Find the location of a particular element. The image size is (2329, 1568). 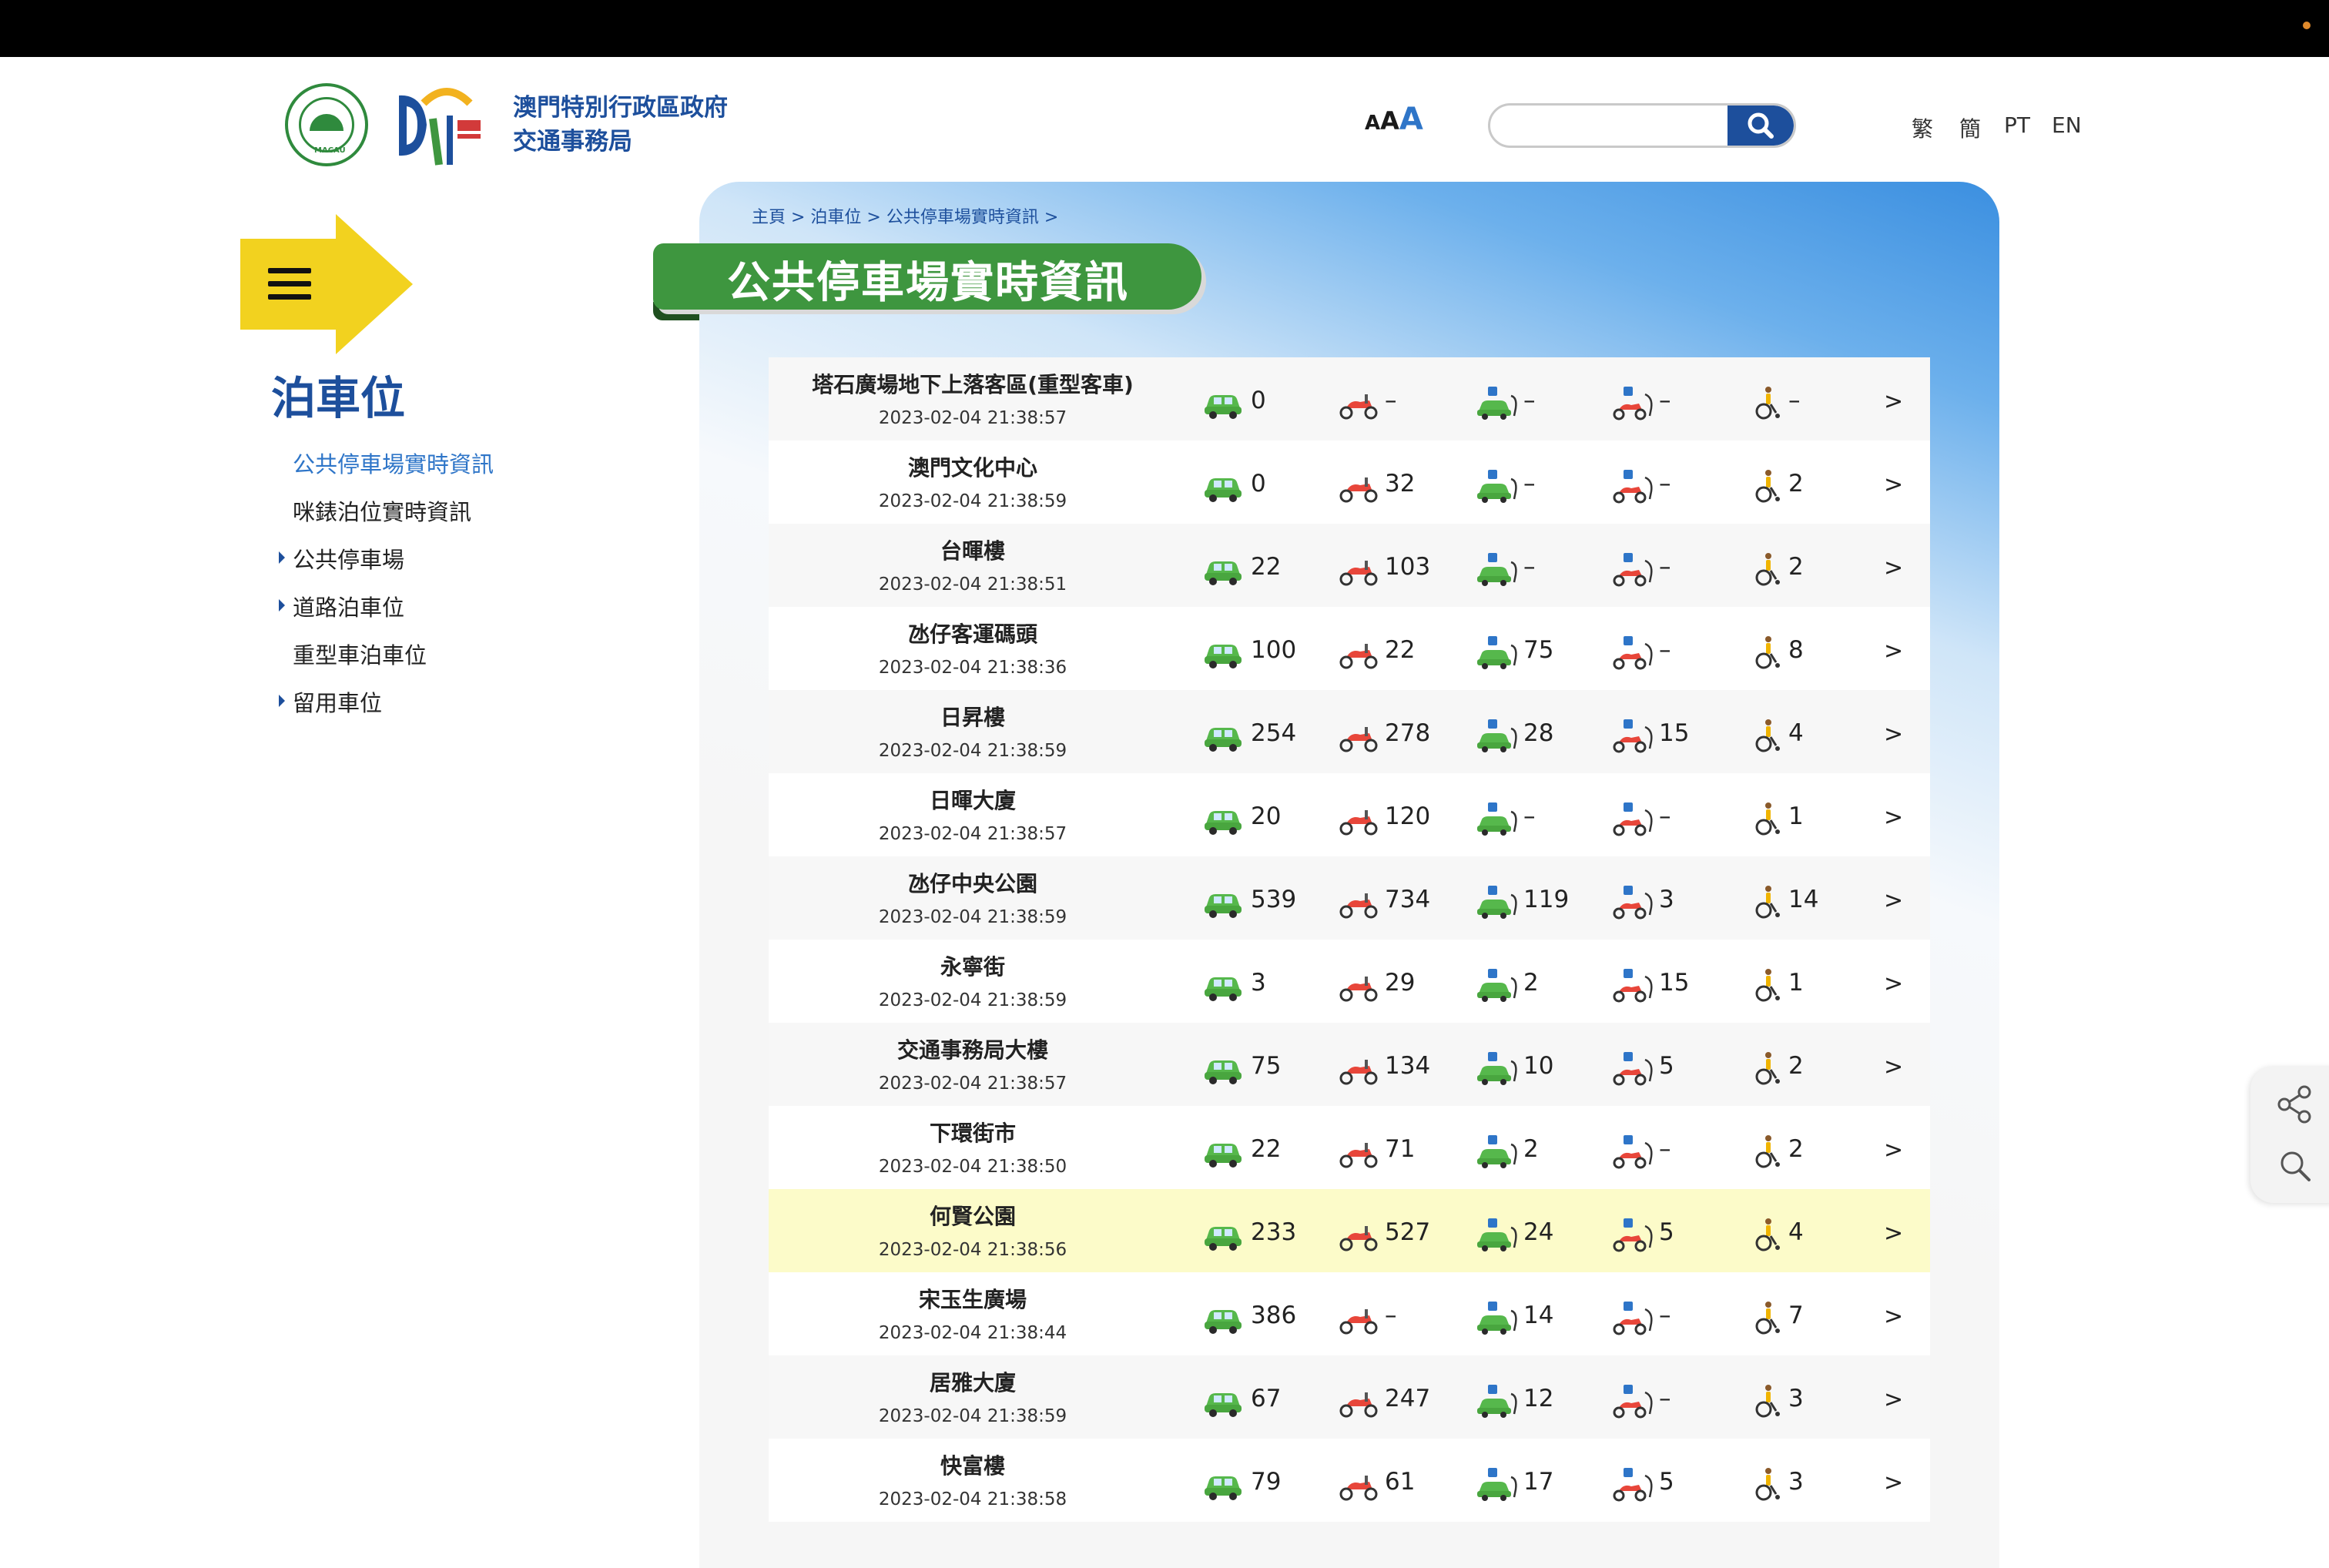

top-black-bar is located at coordinates (1164, 29).